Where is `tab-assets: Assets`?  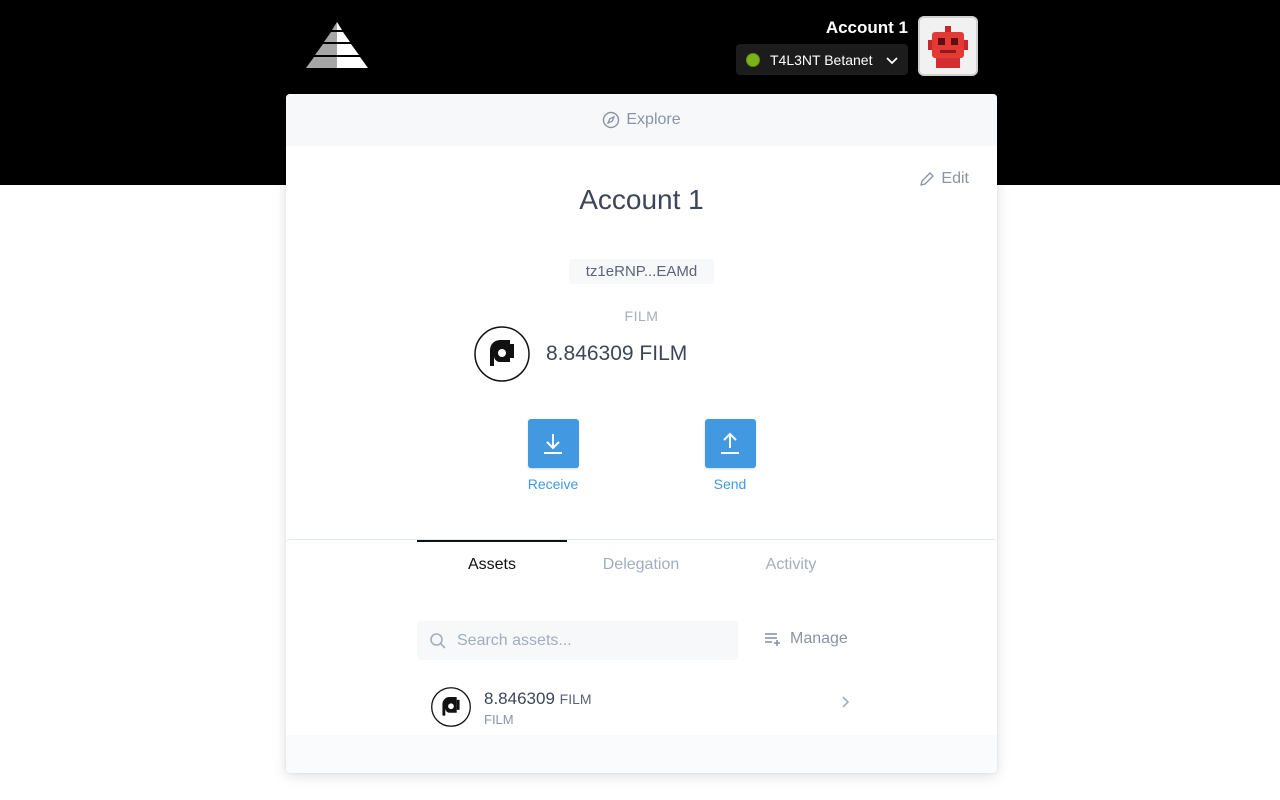
tab-assets: Assets is located at coordinates (492, 566).